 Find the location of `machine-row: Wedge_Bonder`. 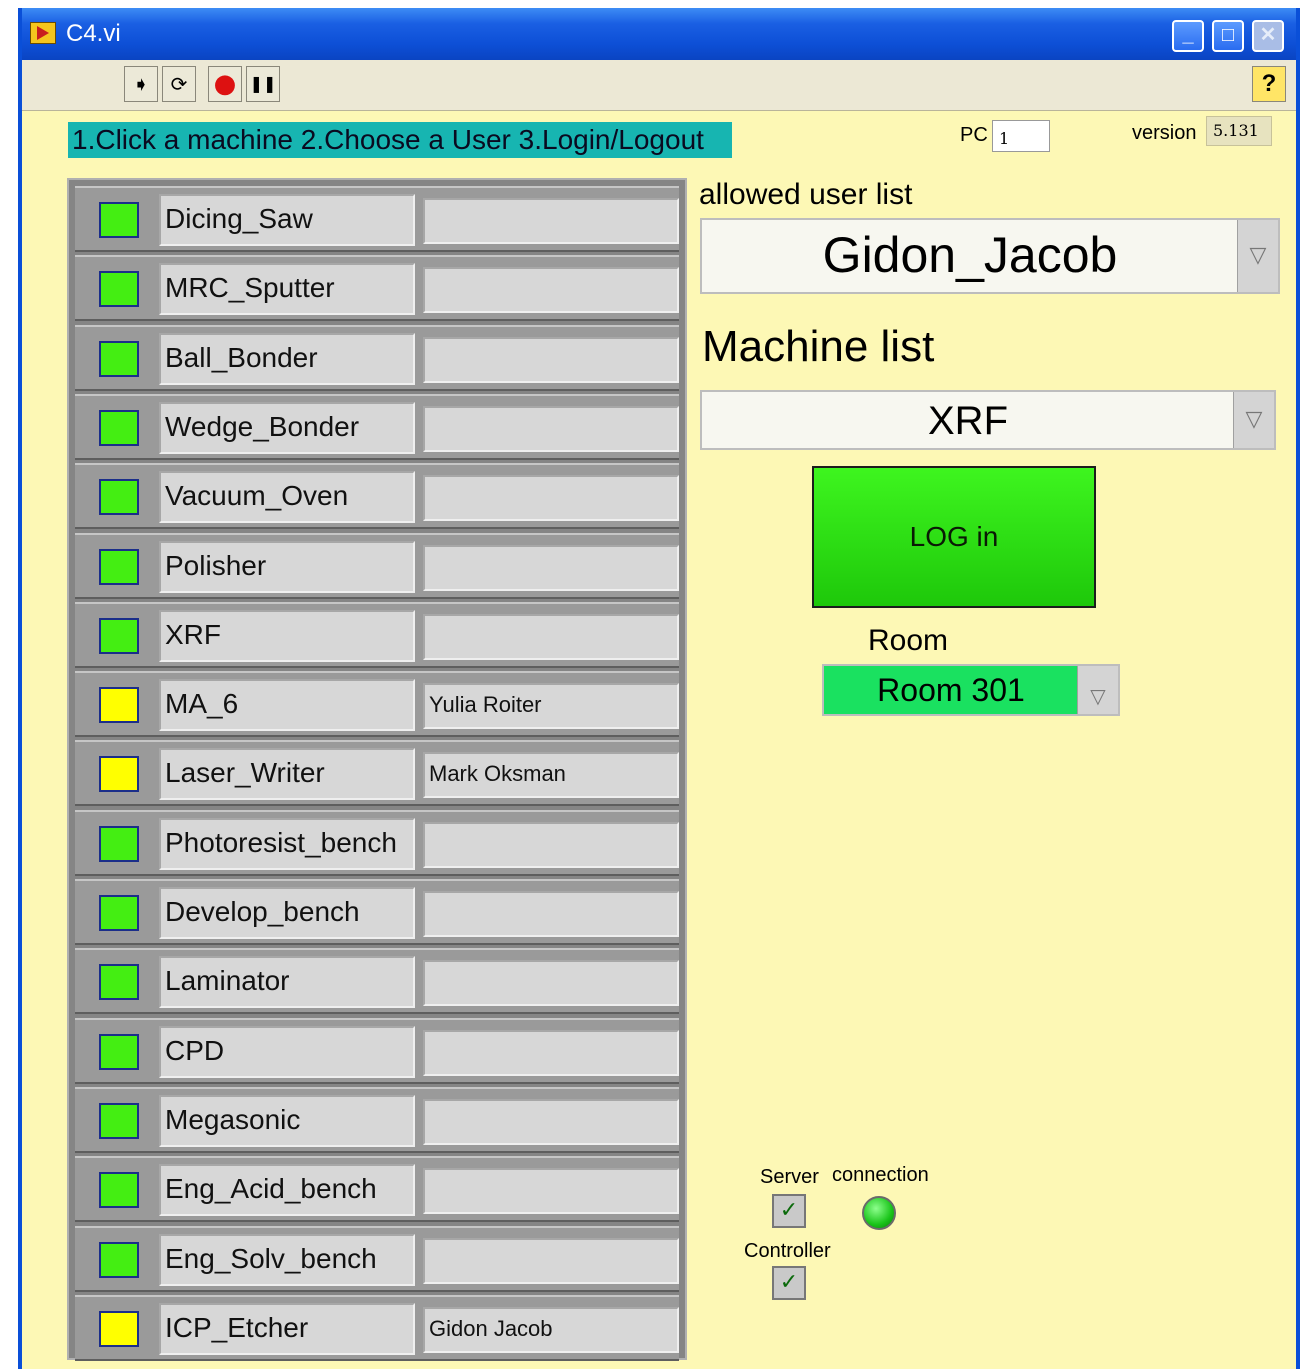

machine-row: Wedge_Bonder is located at coordinates (377, 426).